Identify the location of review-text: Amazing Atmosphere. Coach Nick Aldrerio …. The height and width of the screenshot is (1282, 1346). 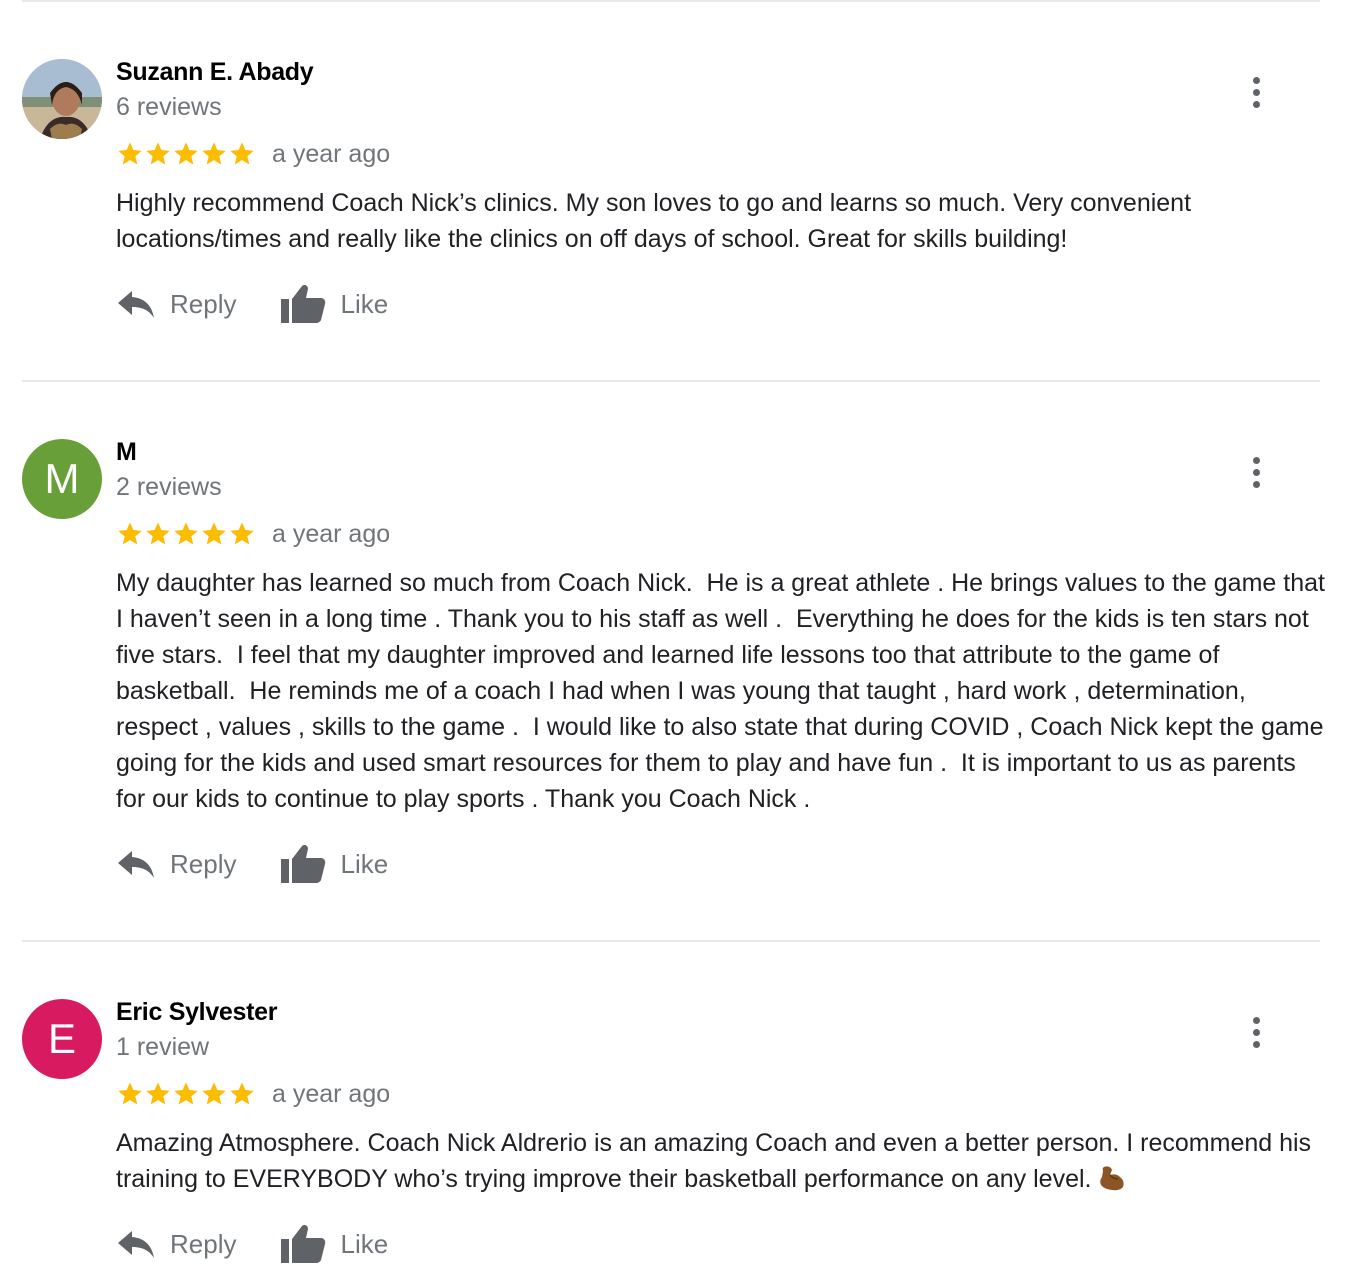
(721, 1161).